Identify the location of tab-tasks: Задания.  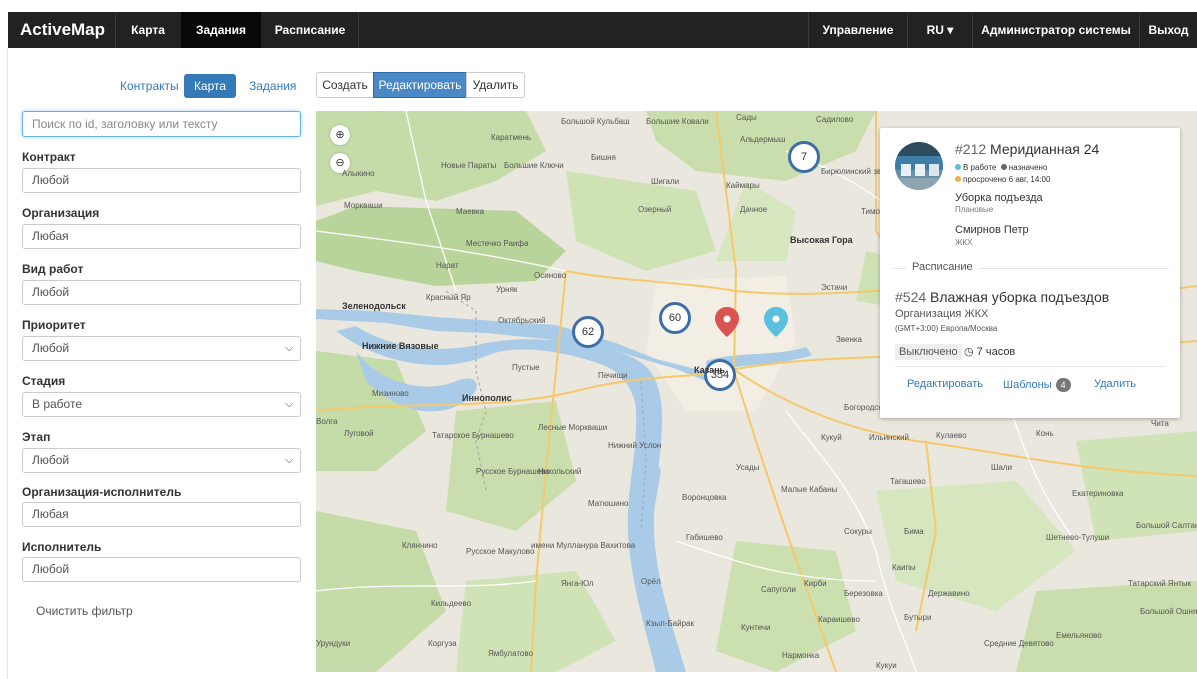
(272, 86).